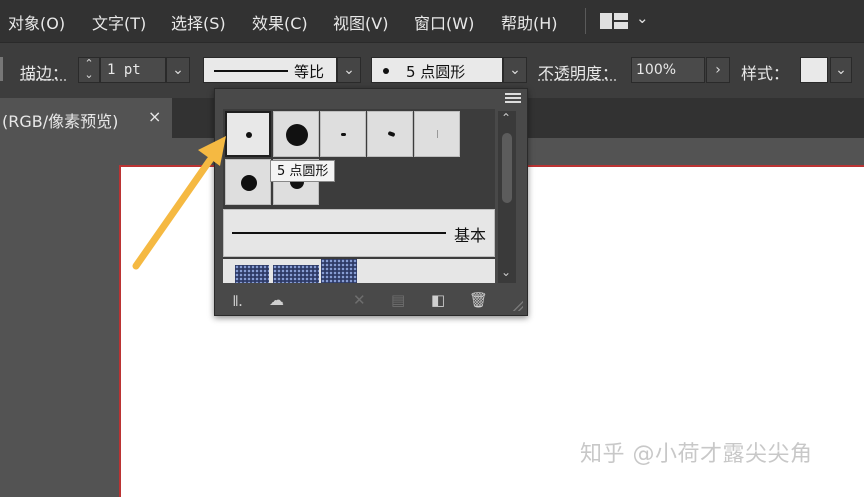 This screenshot has width=864, height=497. Describe the element at coordinates (578, 72) in the screenshot. I see `opacity-label: 不透明度：` at that location.